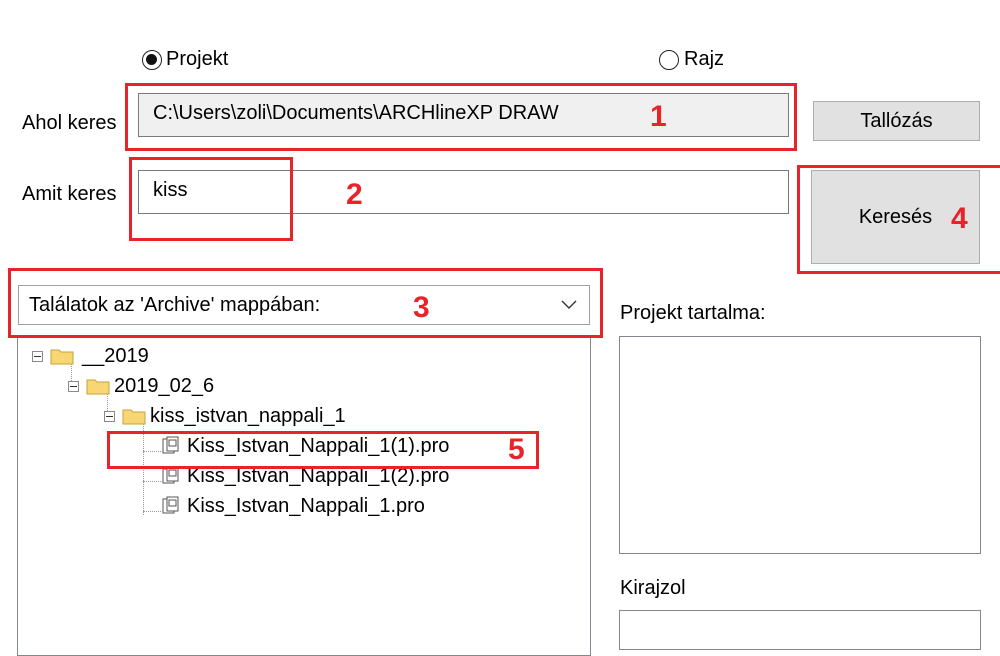 The image size is (1000, 656). I want to click on annotation-number-5: 5, so click(516, 449).